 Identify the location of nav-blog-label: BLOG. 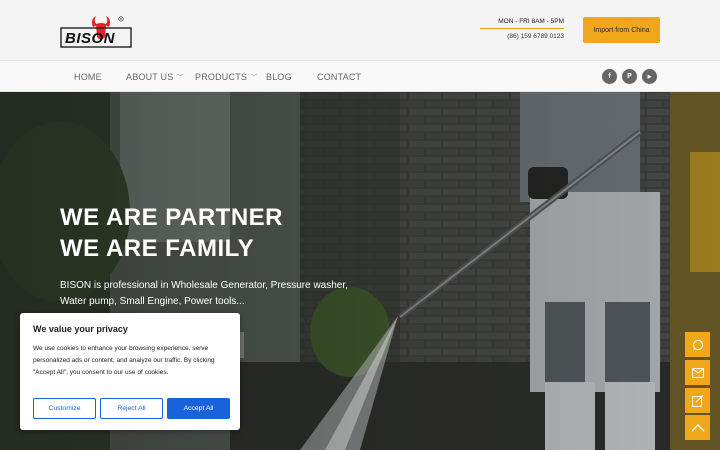
(279, 76).